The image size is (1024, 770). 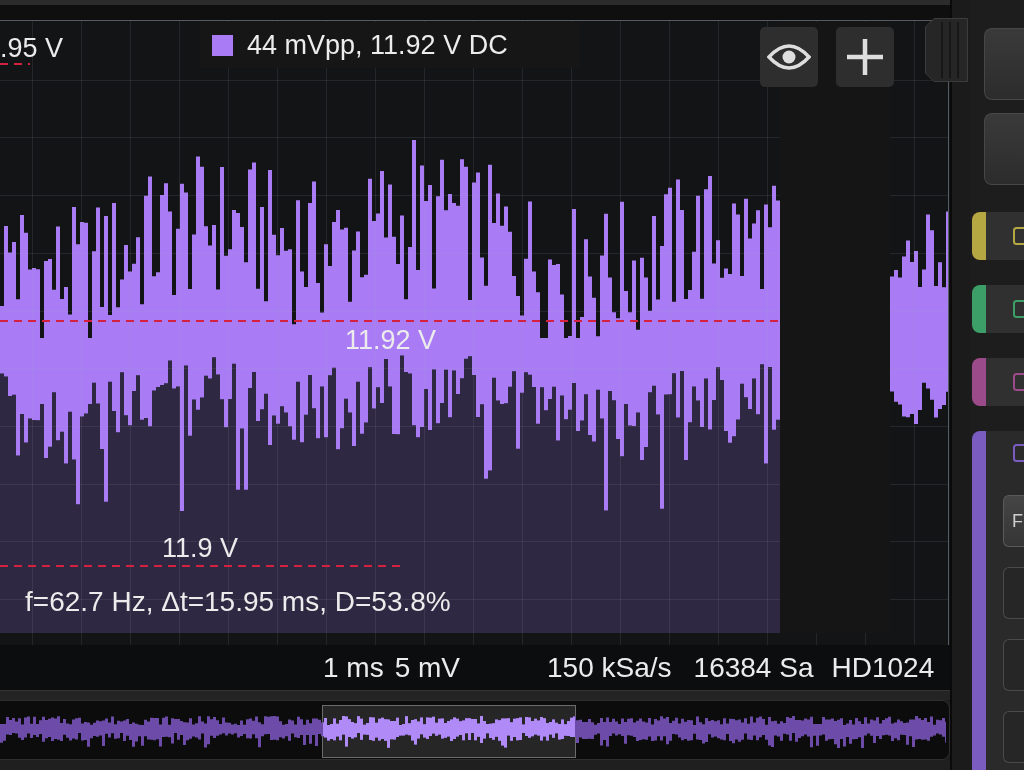 I want to click on channel-option-button: F, so click(x=1013, y=521).